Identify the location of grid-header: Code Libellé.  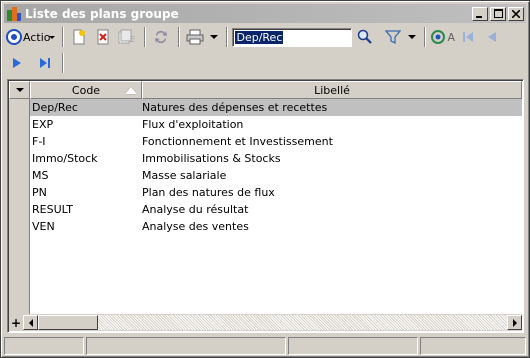
(265, 90).